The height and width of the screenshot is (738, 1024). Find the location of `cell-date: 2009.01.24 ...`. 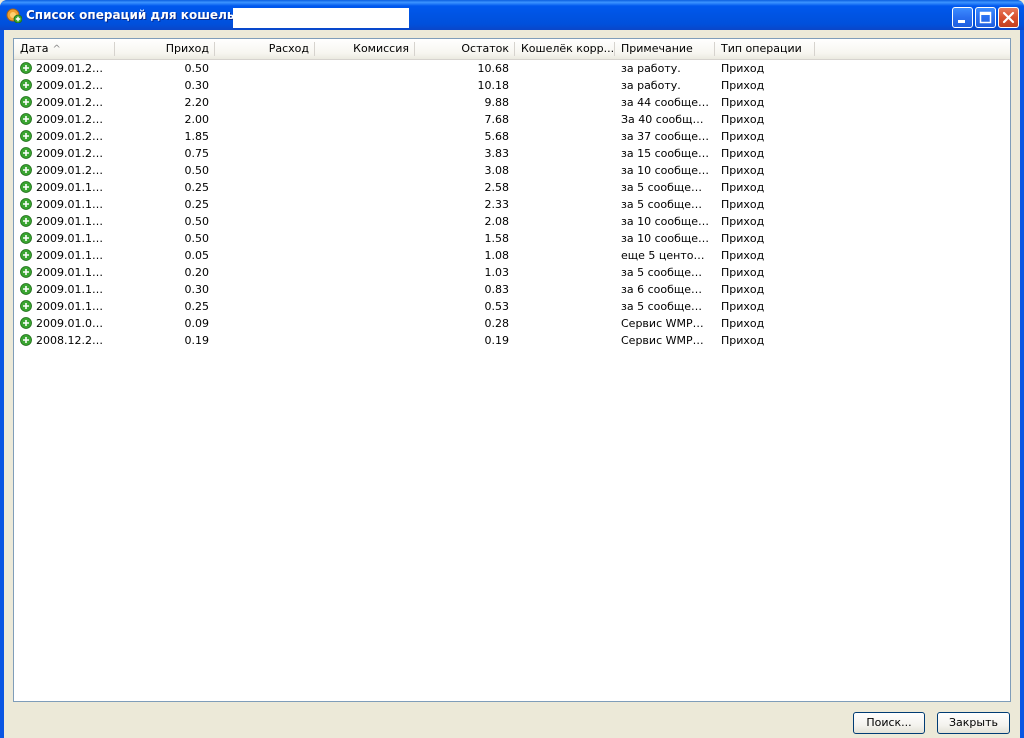

cell-date: 2009.01.24 ... is located at coordinates (74, 119).